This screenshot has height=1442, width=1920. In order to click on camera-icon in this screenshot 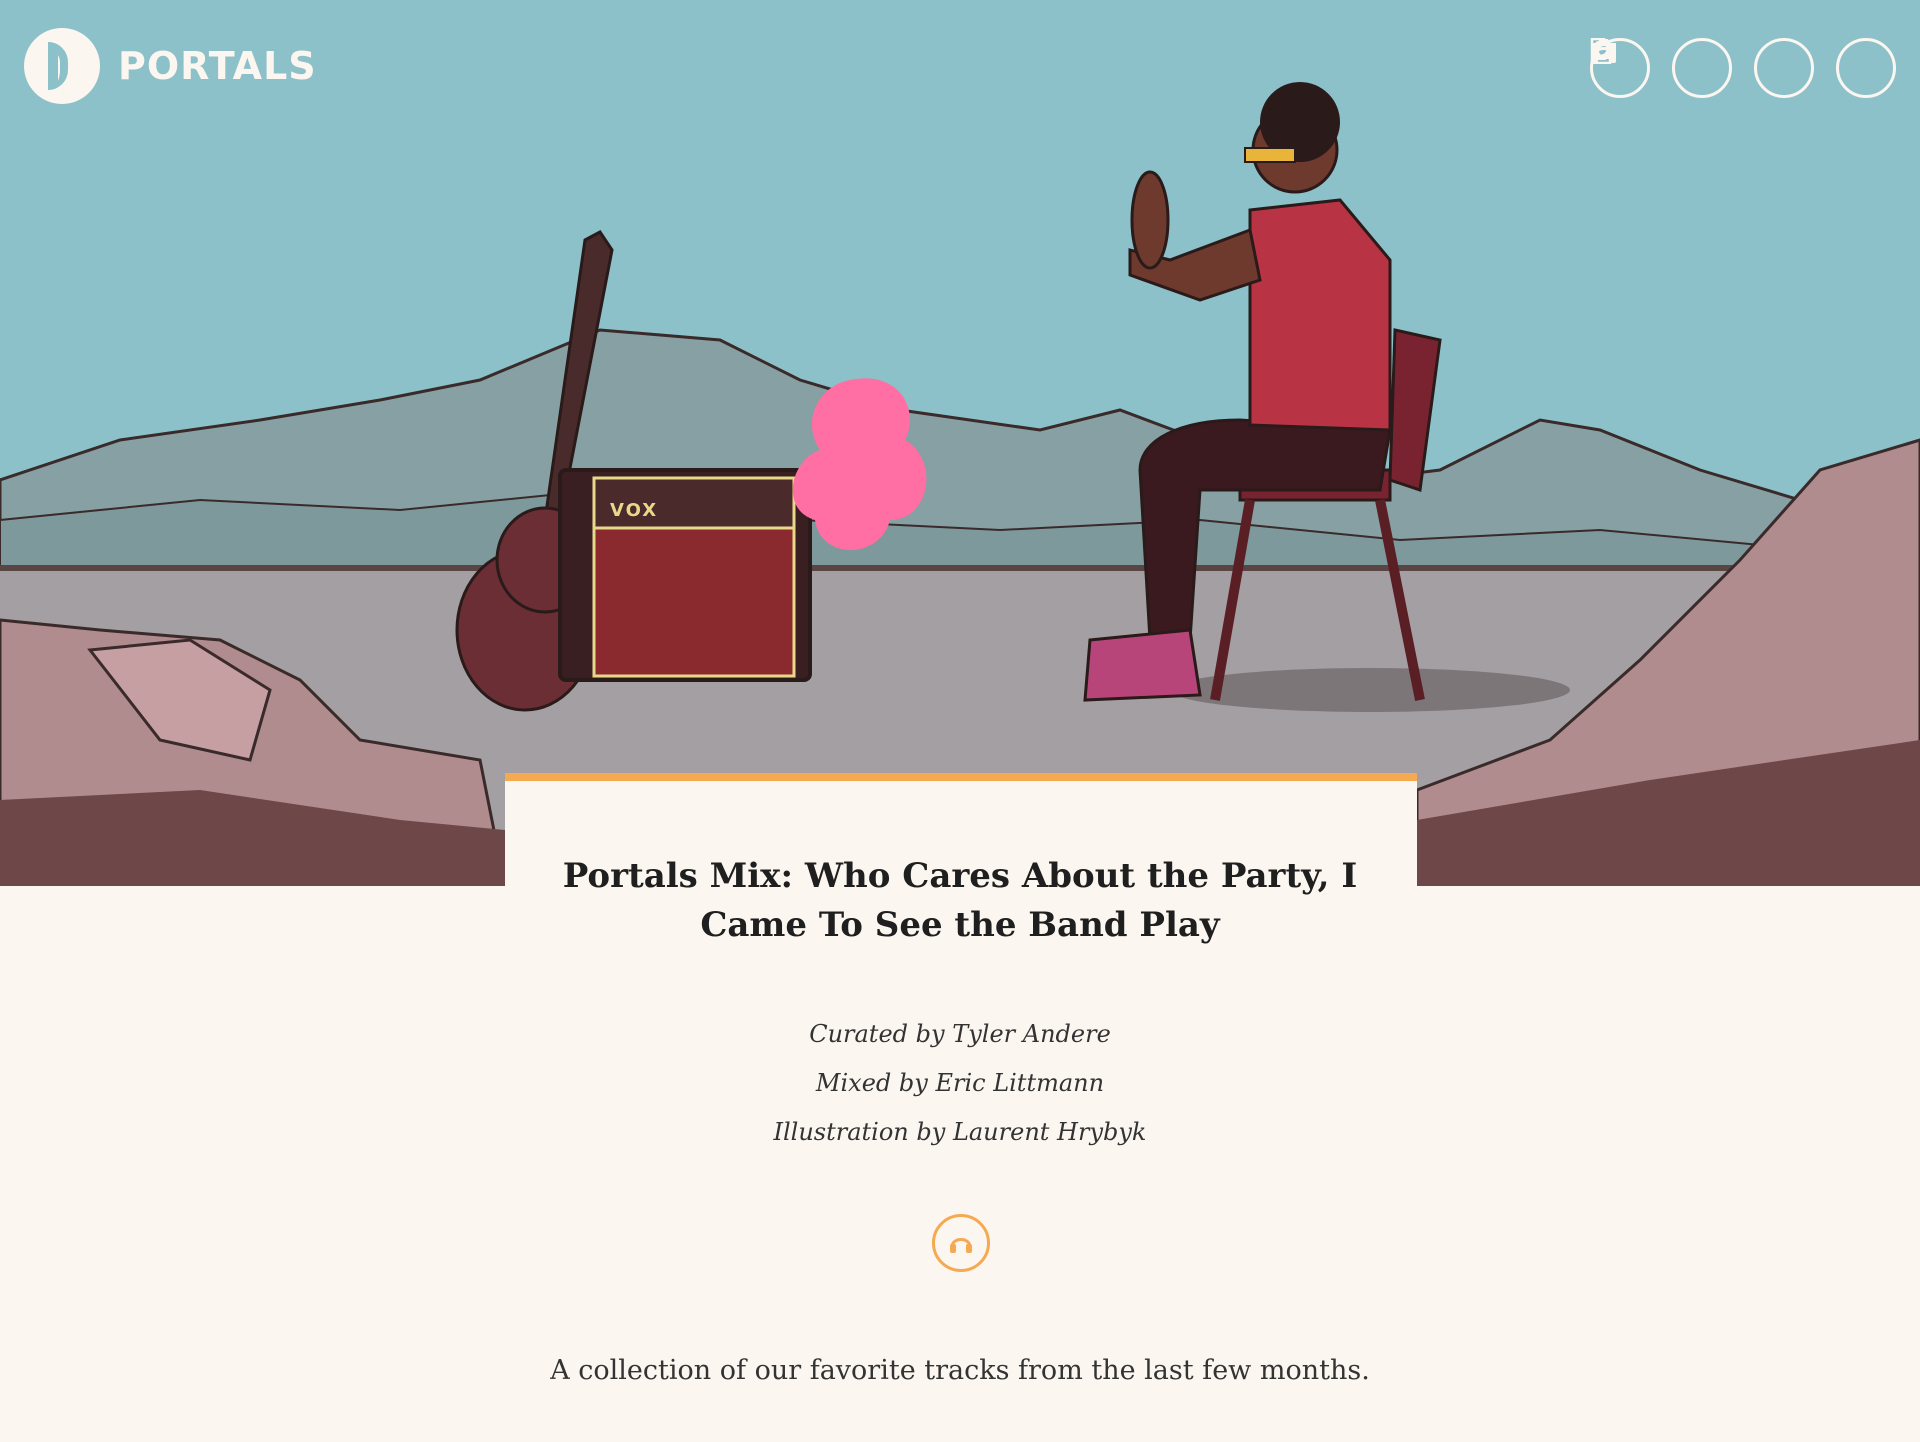, I will do `click(1662, 68)`.